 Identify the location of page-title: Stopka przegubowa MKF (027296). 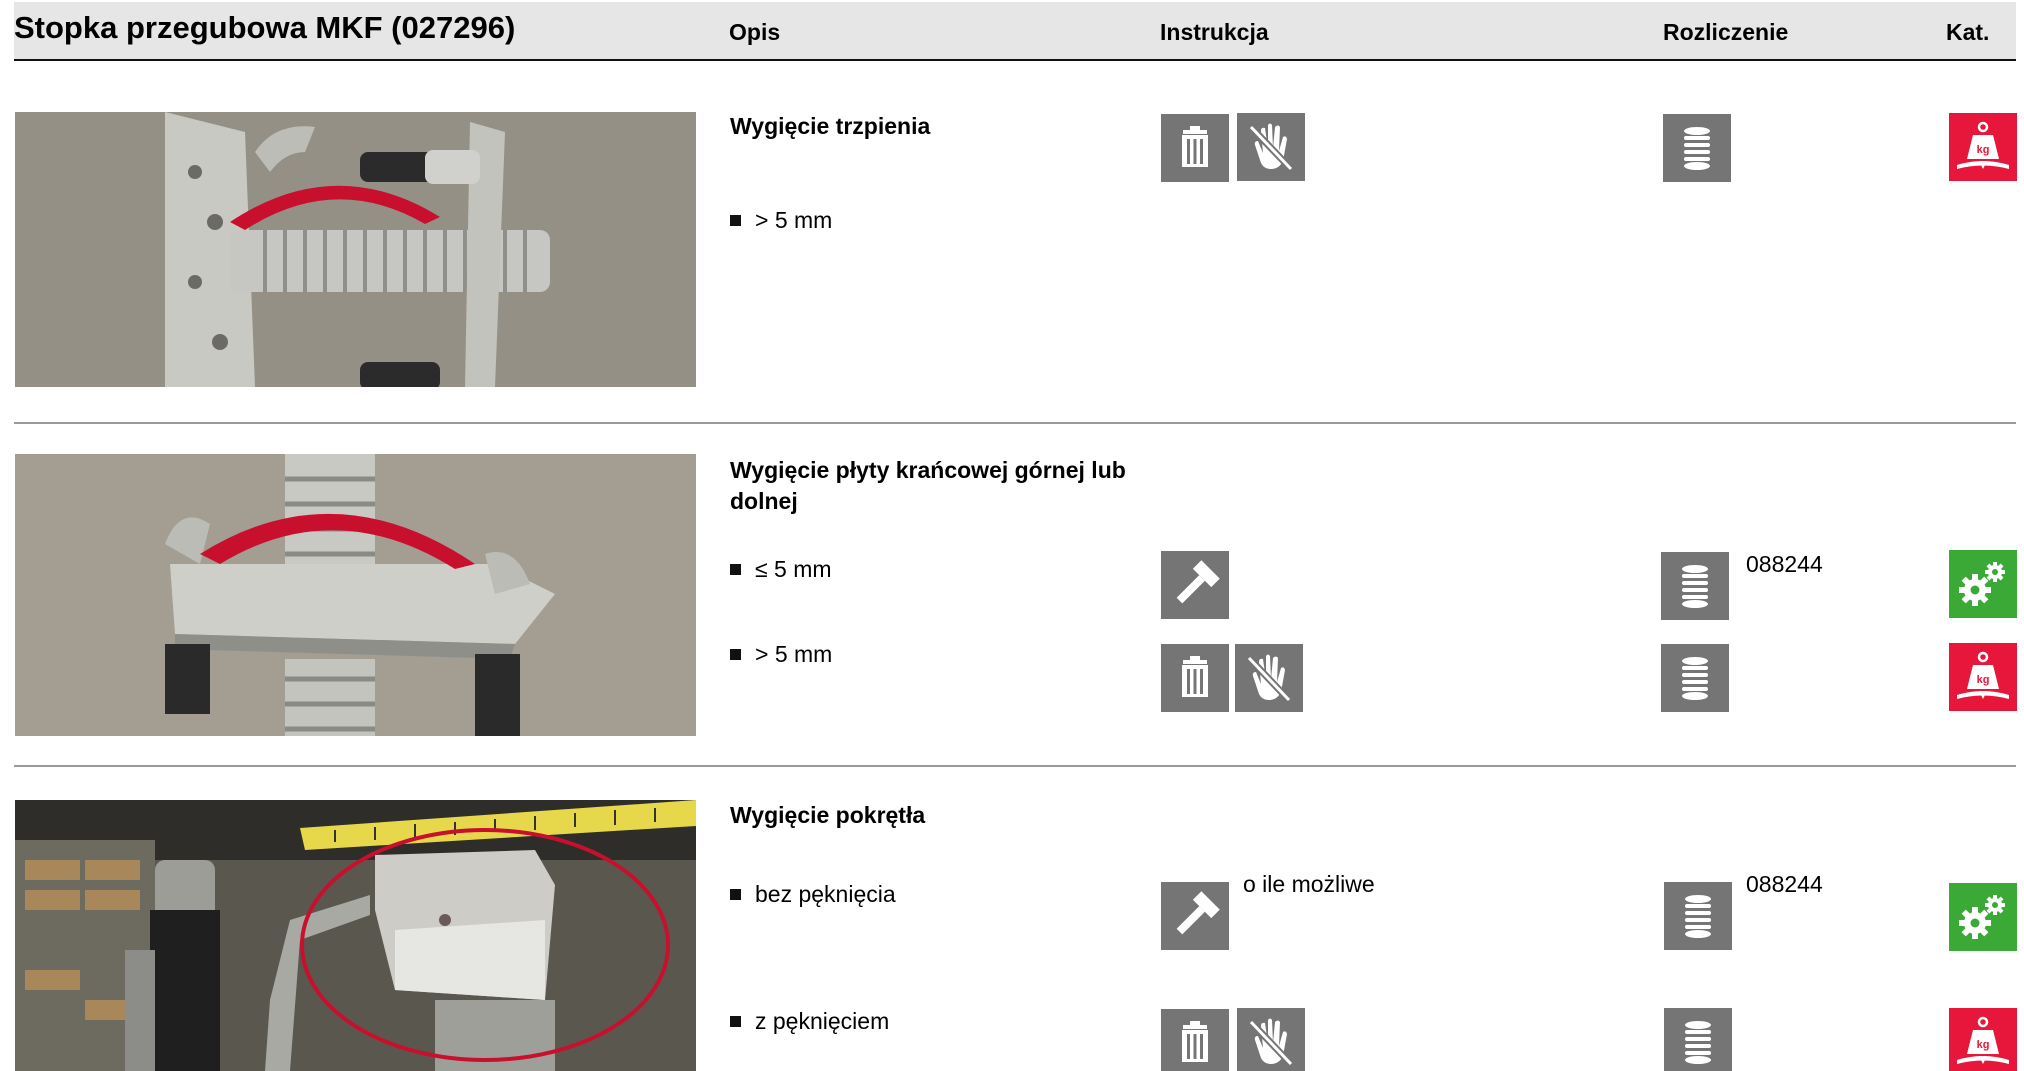
(265, 27).